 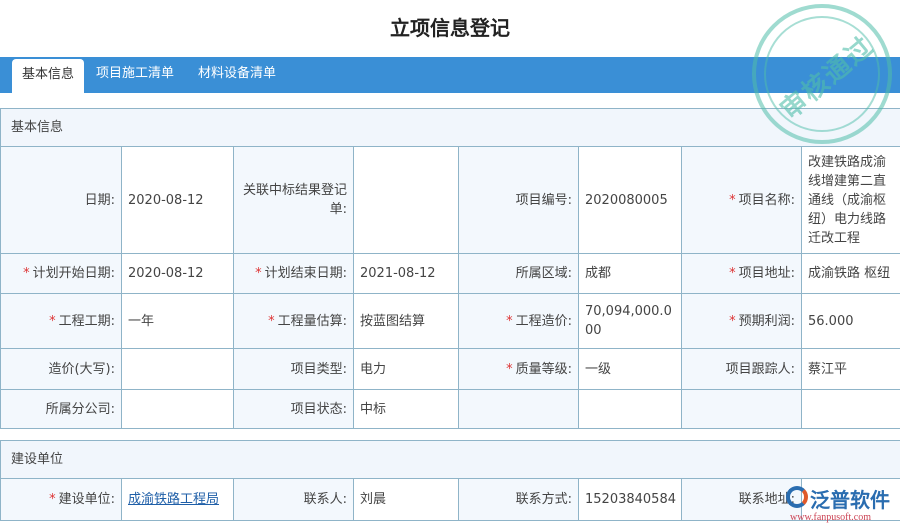 What do you see at coordinates (293, 369) in the screenshot?
I see `project-type-label: 项目类型:` at bounding box center [293, 369].